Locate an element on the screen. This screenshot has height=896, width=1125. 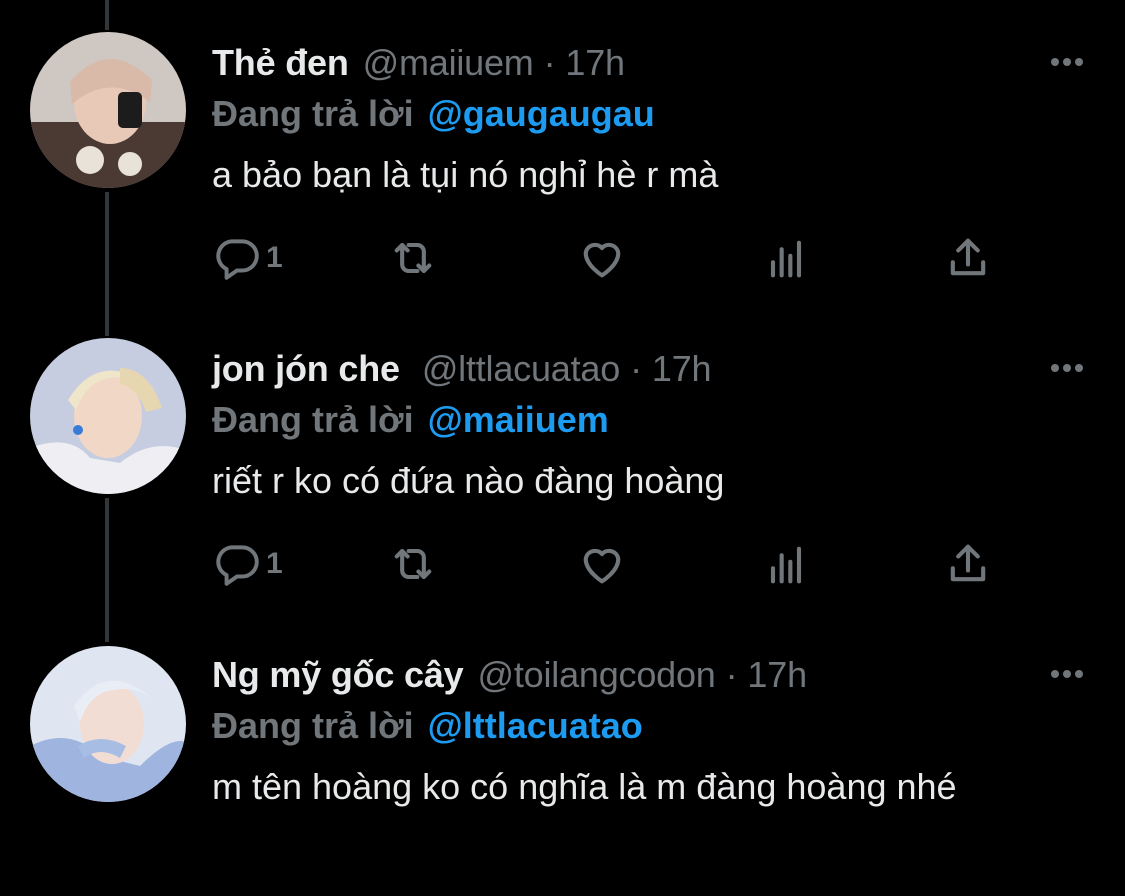
author-name: Ng mỹ gốc cây is located at coordinates (338, 675).